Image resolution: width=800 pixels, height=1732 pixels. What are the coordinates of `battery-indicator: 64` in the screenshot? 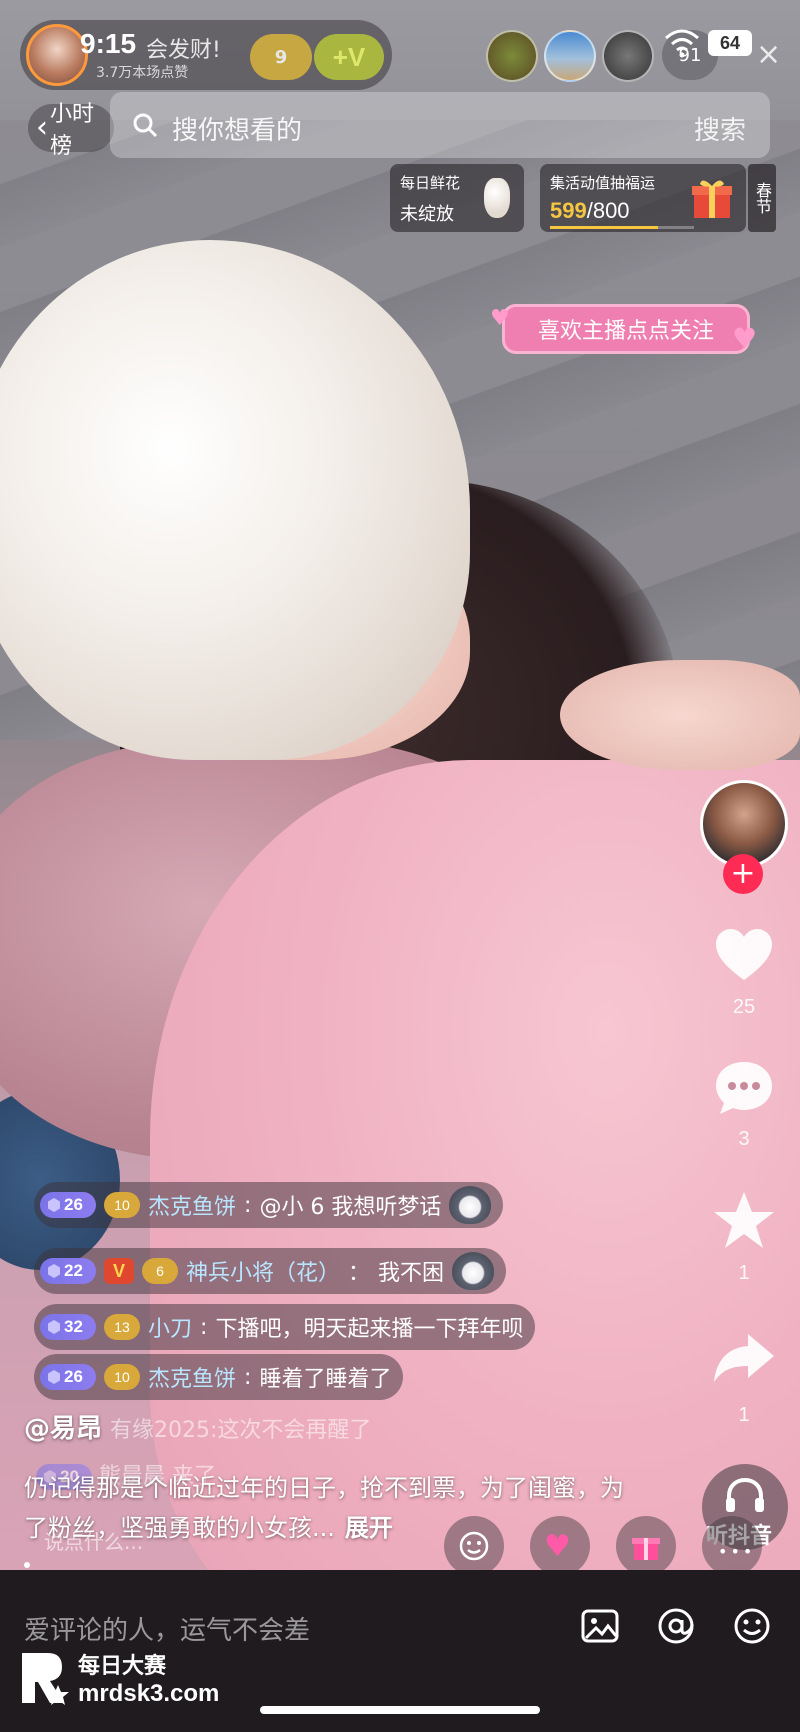 It's located at (730, 43).